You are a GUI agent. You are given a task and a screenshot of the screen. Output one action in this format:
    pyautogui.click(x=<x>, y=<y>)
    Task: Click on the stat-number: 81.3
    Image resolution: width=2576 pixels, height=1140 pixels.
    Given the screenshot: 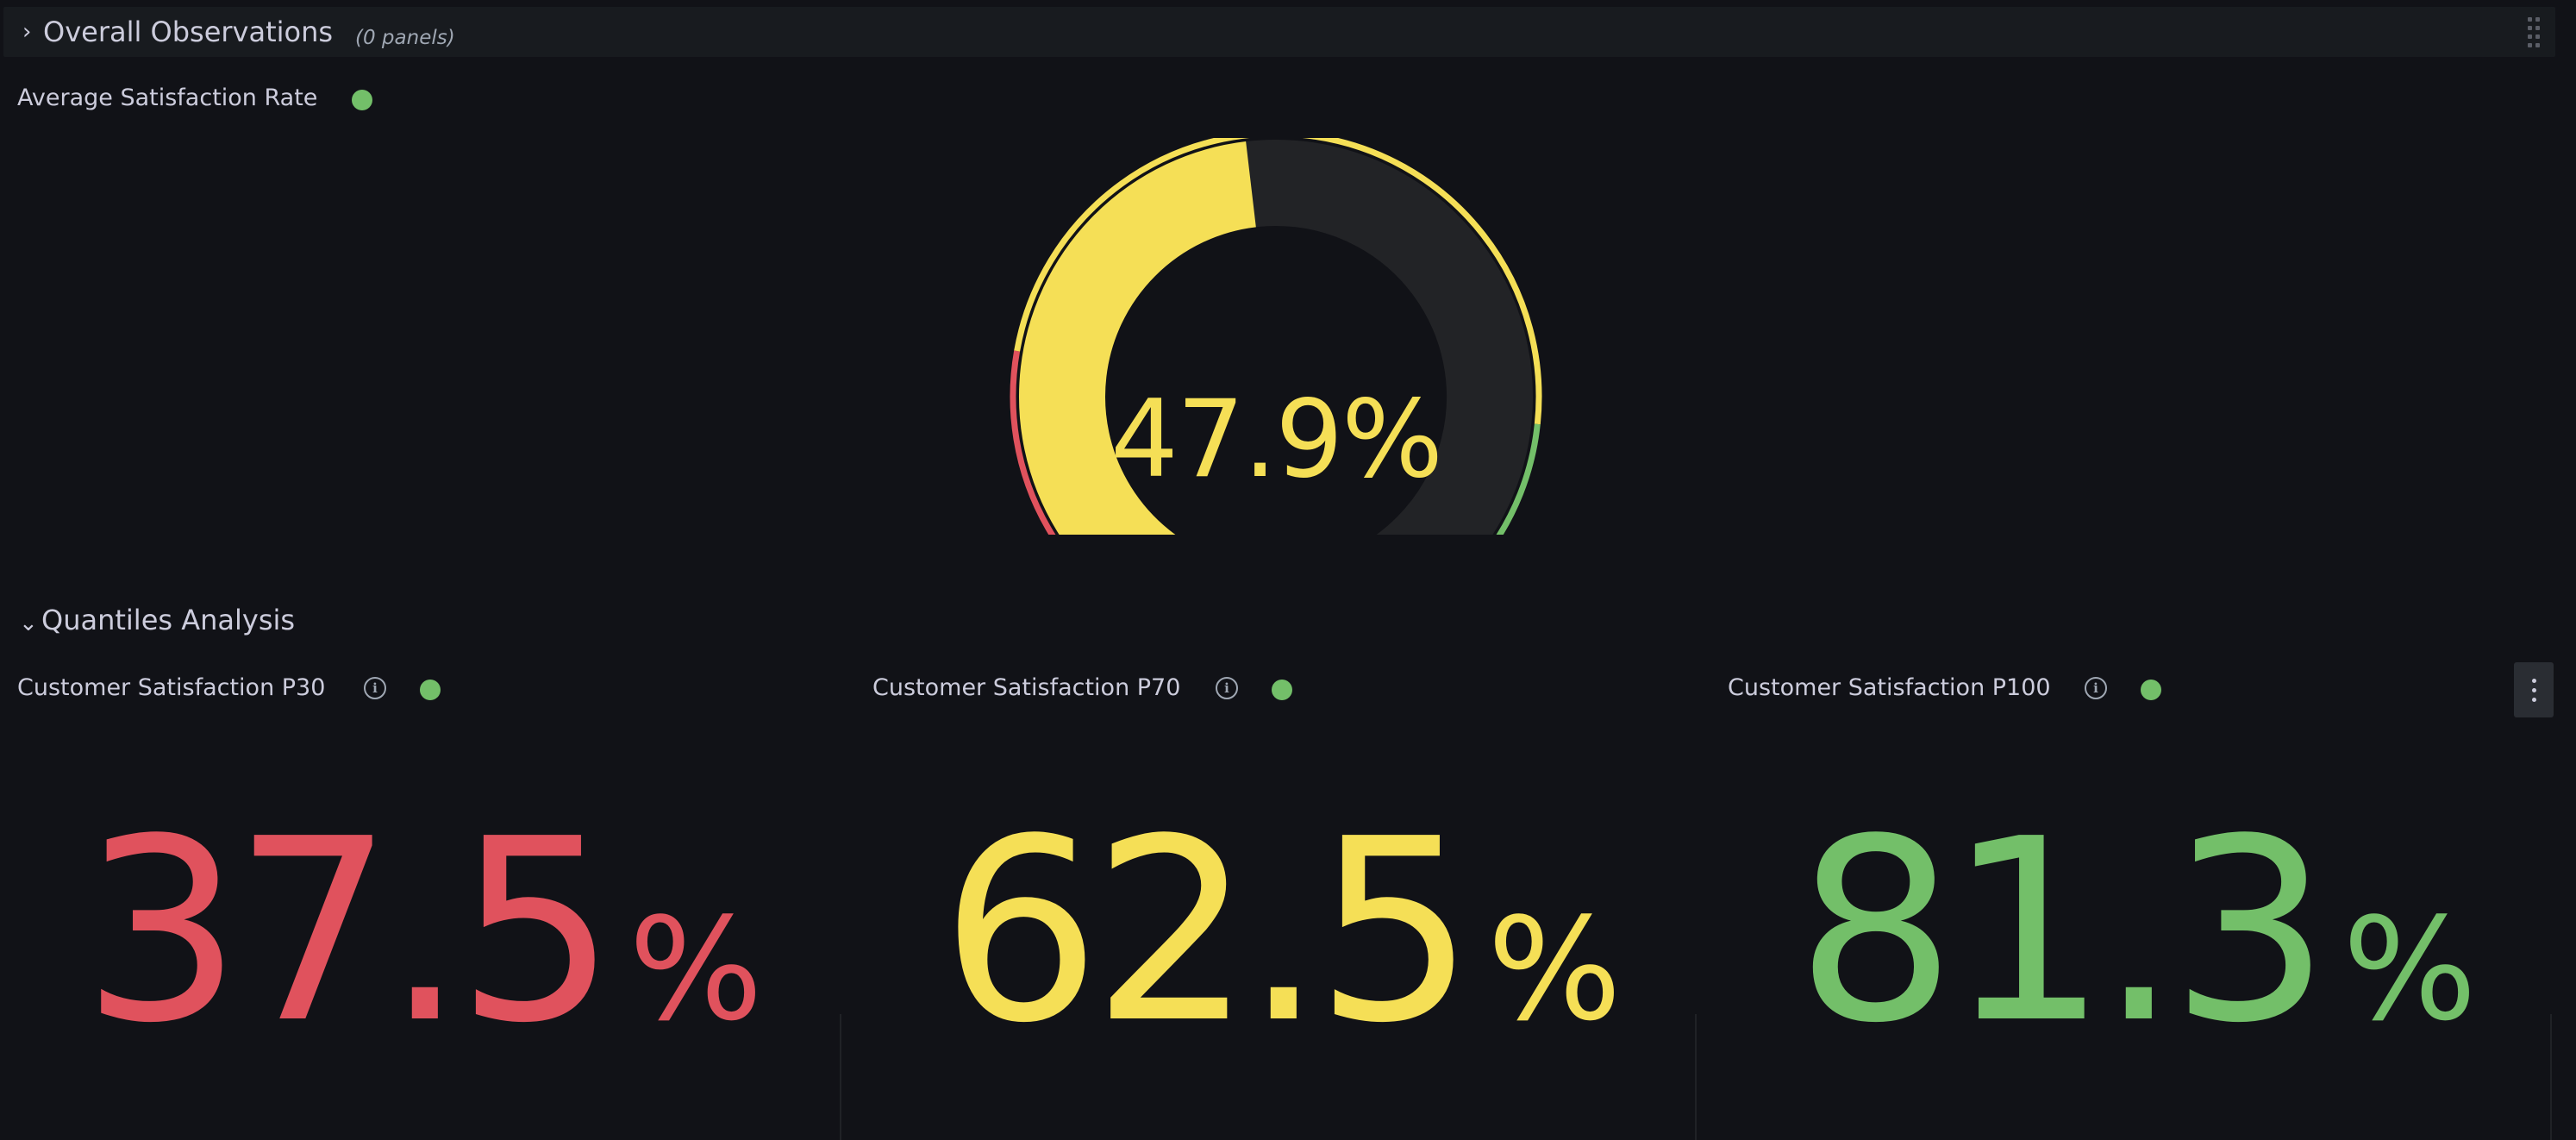 What is the action you would take?
    pyautogui.click(x=2063, y=931)
    